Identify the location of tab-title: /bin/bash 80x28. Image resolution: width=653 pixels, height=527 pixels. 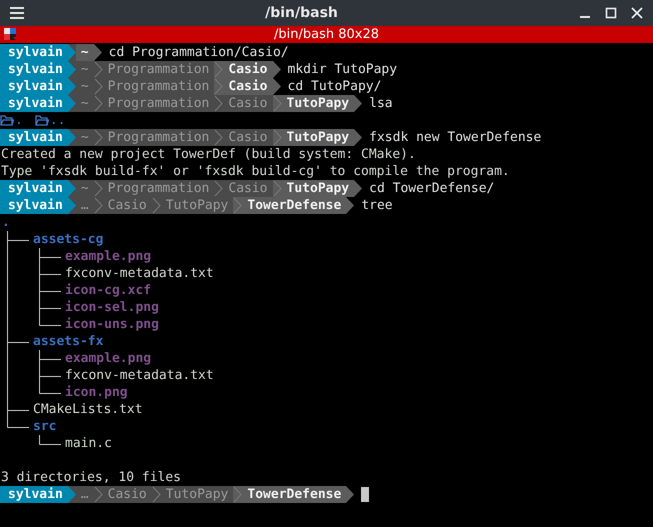
(326, 34).